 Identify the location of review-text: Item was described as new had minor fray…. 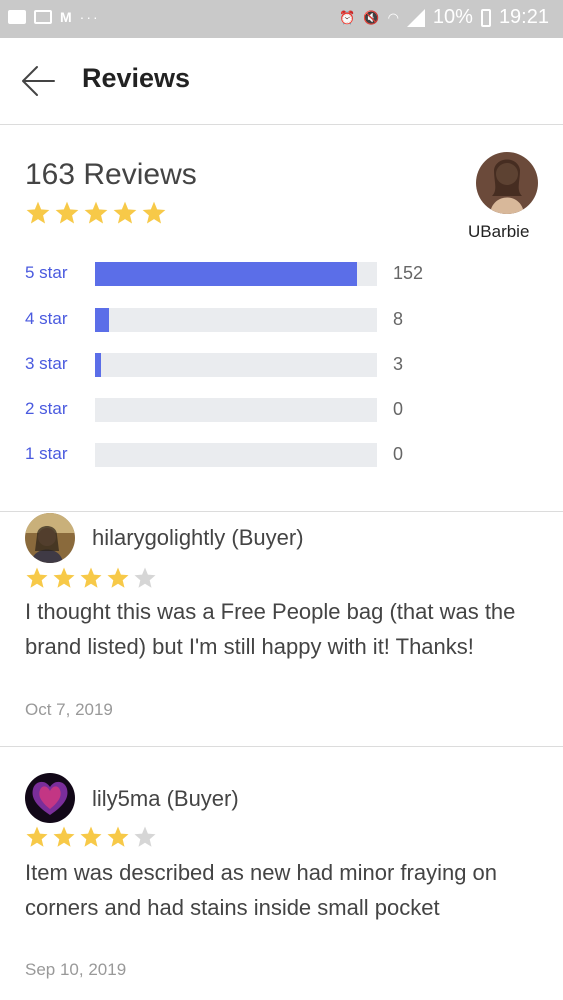
(261, 890).